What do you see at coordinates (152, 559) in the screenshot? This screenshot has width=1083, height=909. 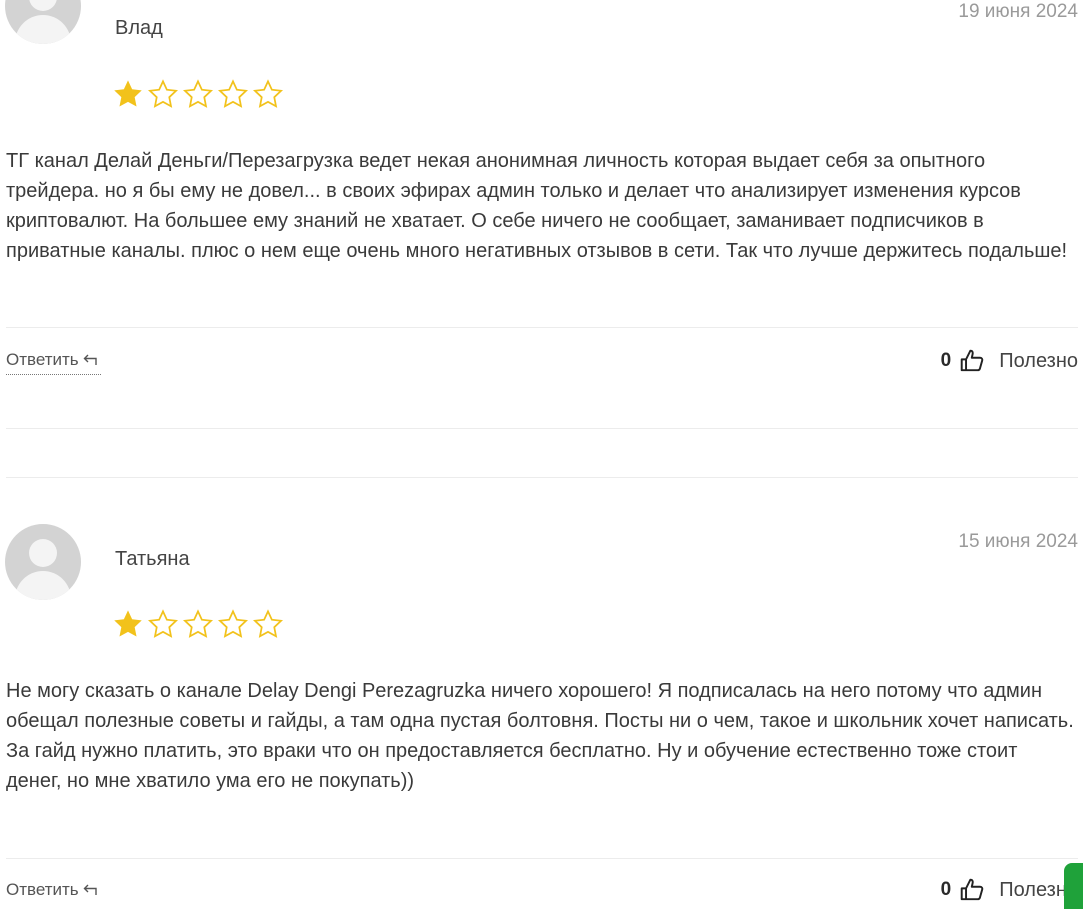 I see `review-author: Татьяна` at bounding box center [152, 559].